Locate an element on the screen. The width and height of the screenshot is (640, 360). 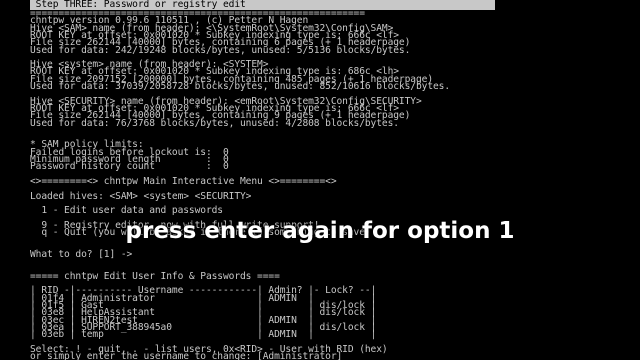
terminal-line: | 03eb | temp | ADMIN | | is located at coordinates (203, 335).